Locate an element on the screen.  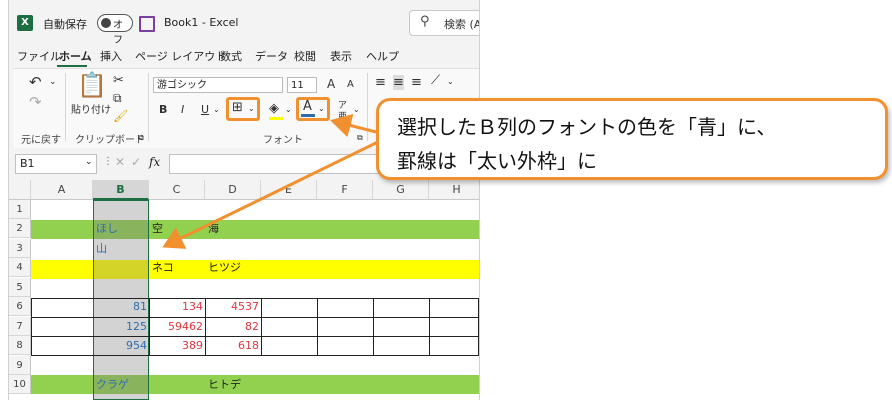
row-header-2: 2 is located at coordinates (20, 228).